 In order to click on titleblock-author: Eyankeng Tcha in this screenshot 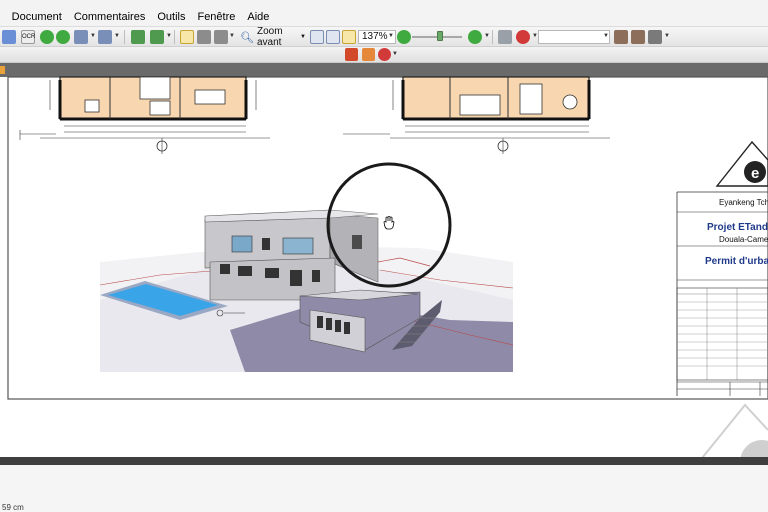, I will do `click(743, 202)`.